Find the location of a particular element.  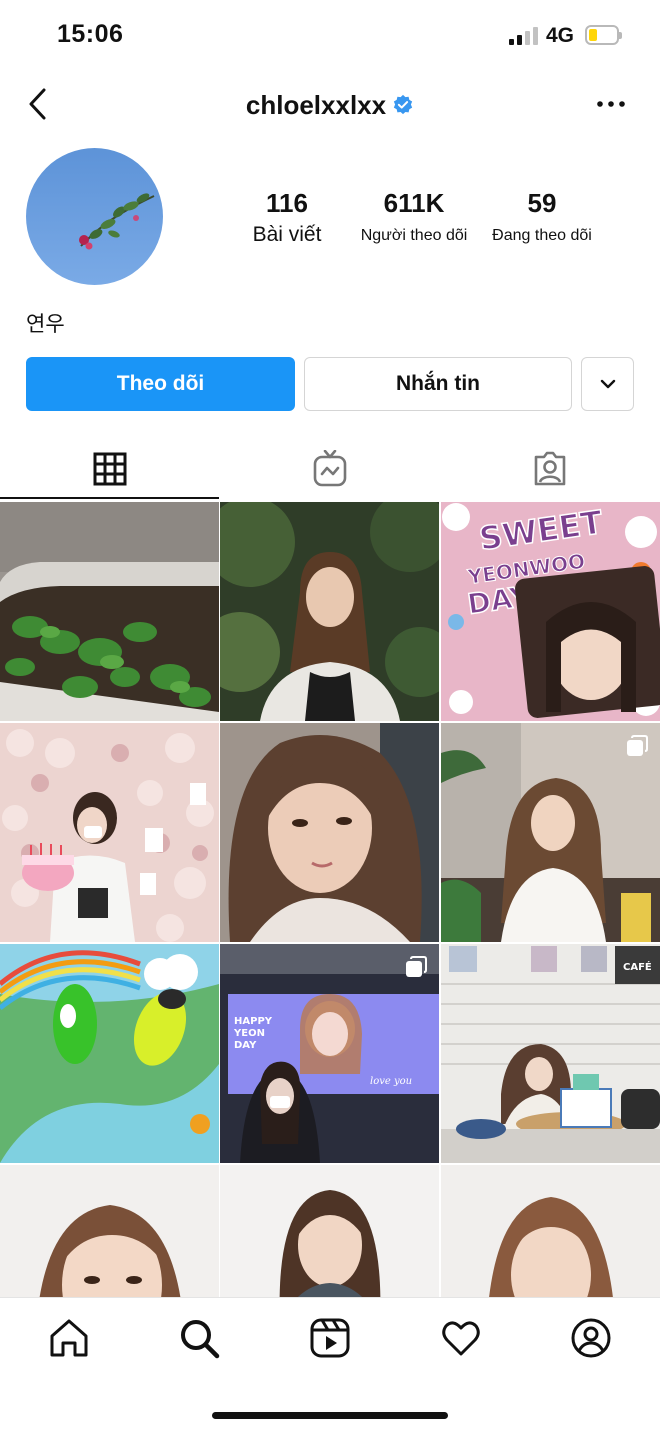

tab-igtv is located at coordinates (330, 469).